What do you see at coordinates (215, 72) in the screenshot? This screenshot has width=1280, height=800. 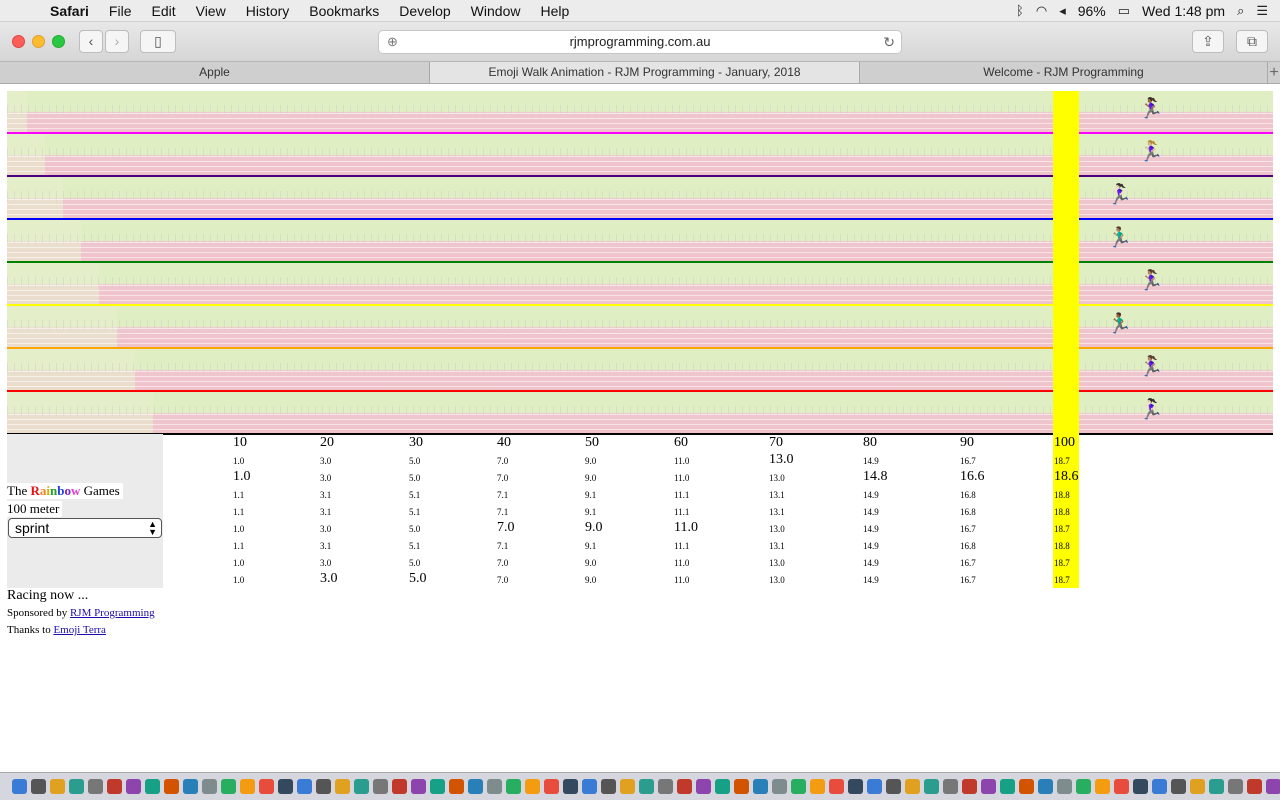 I see `tab-apple: Apple` at bounding box center [215, 72].